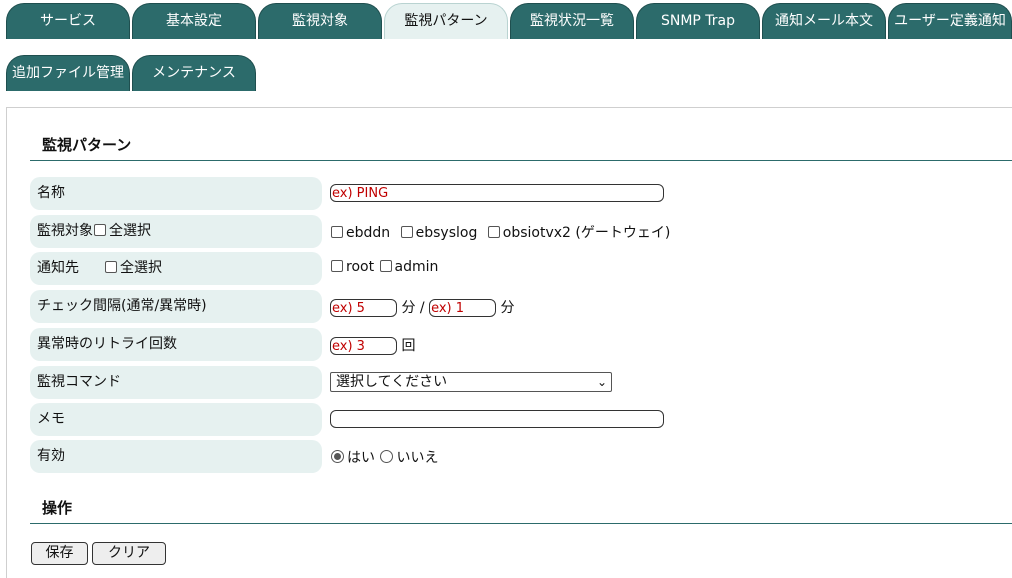 Image resolution: width=1012 pixels, height=578 pixels. I want to click on notify-option-label: root, so click(360, 267).